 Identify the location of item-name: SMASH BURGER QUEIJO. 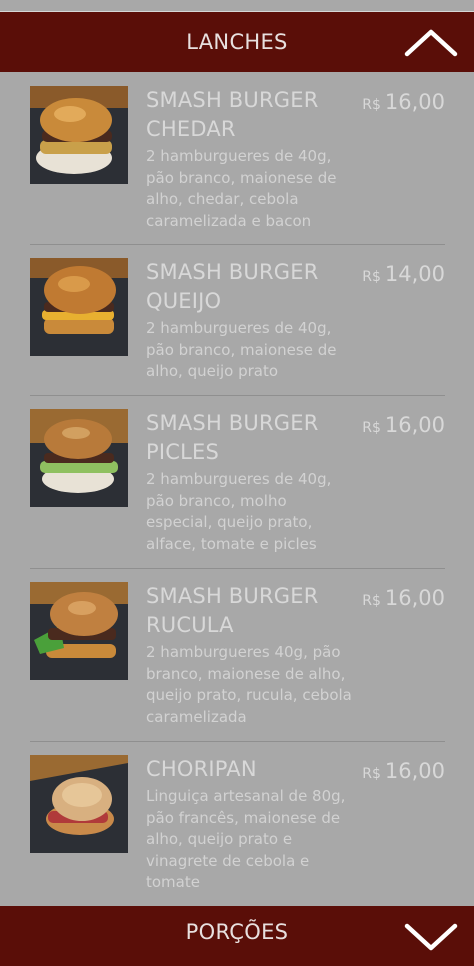
(232, 286).